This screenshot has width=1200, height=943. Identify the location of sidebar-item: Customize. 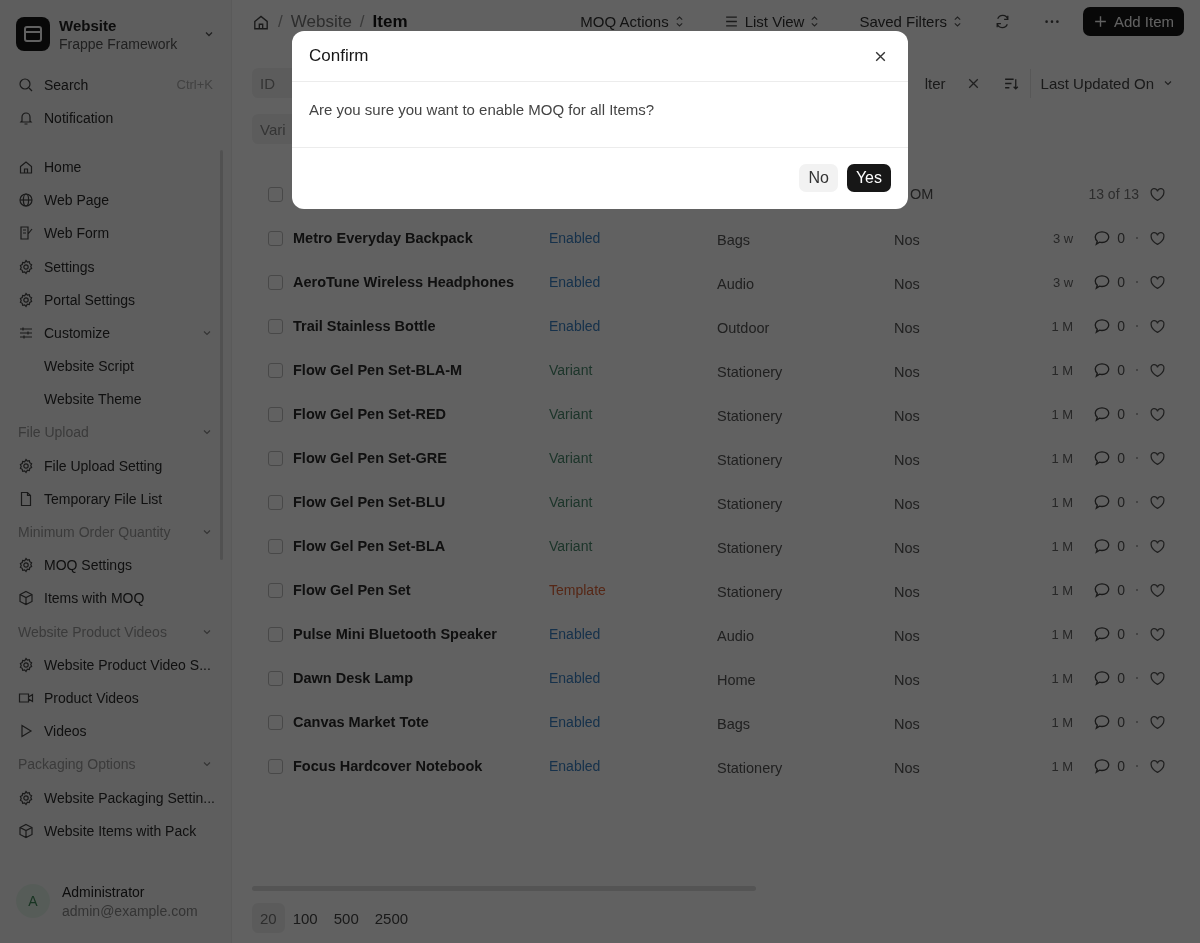
(115, 333).